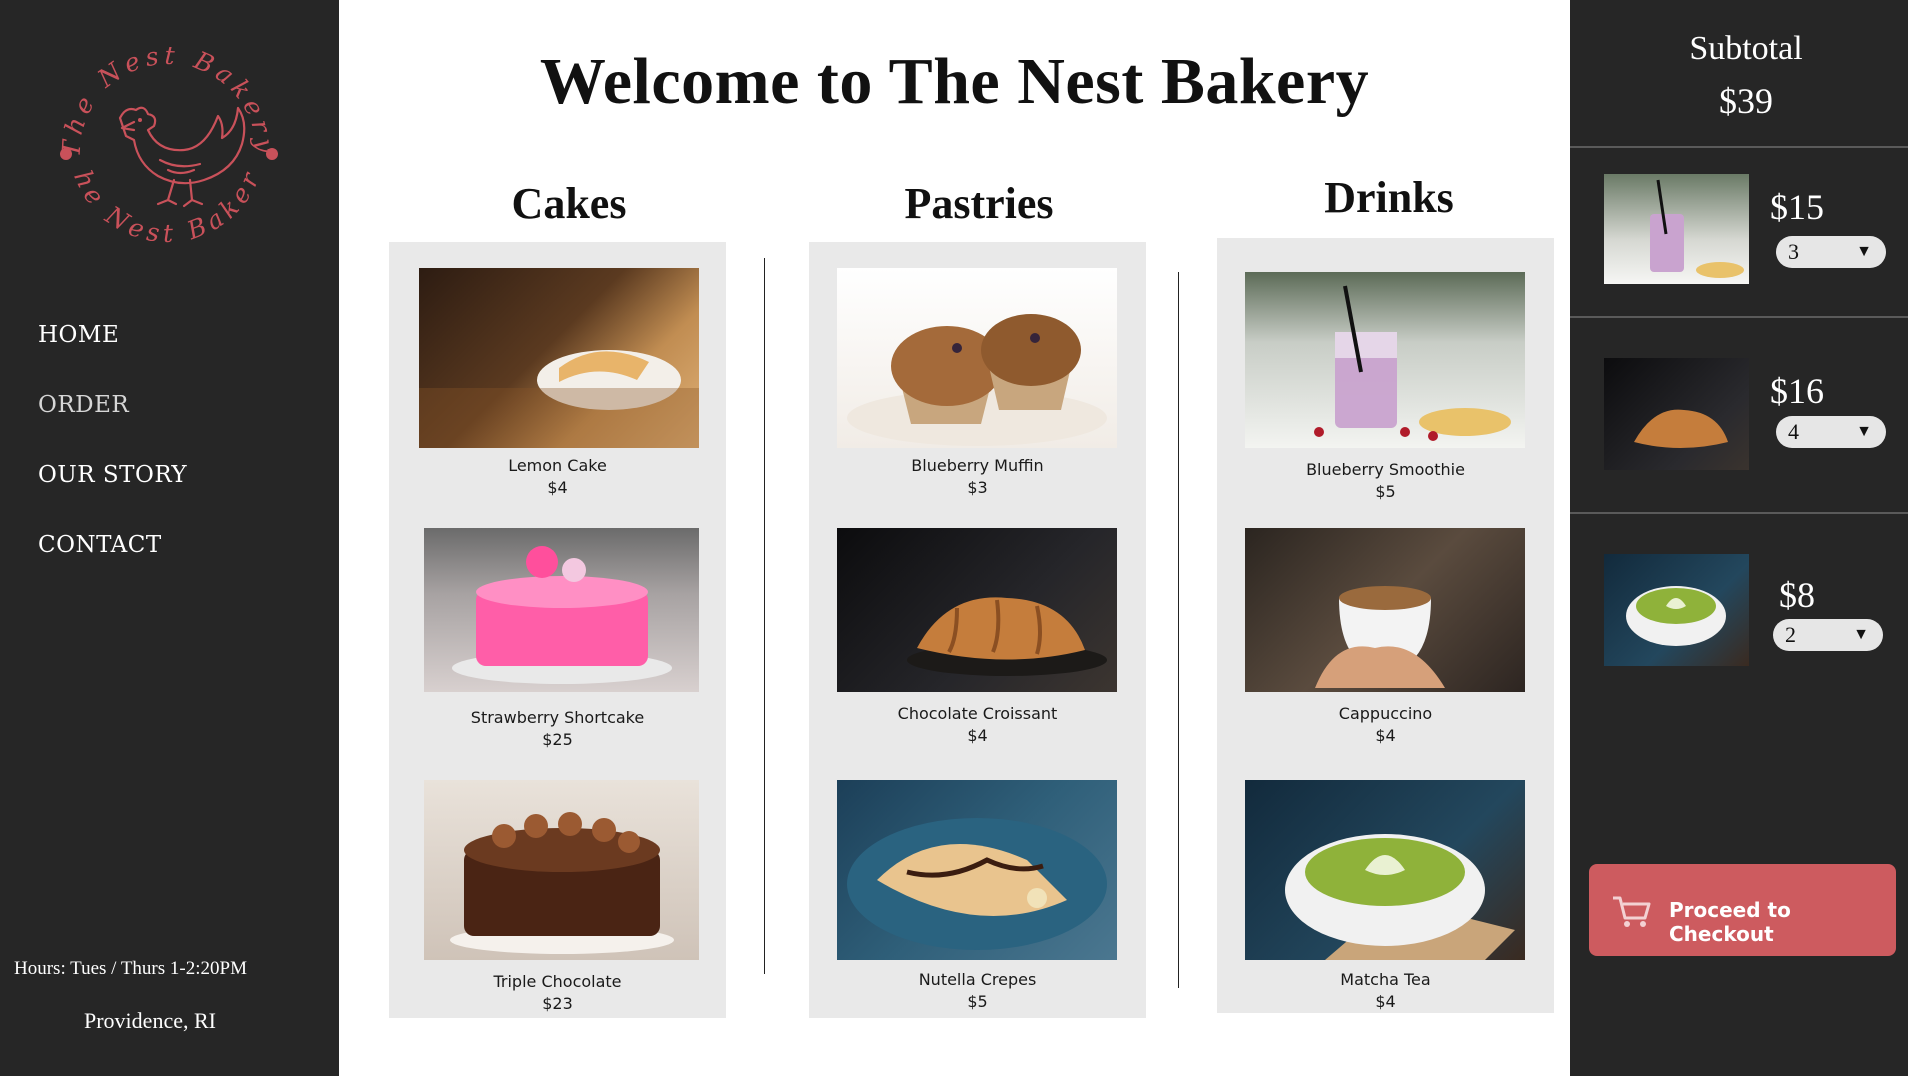 This screenshot has width=1908, height=1076. I want to click on nutella-crepes-photo, so click(977, 870).